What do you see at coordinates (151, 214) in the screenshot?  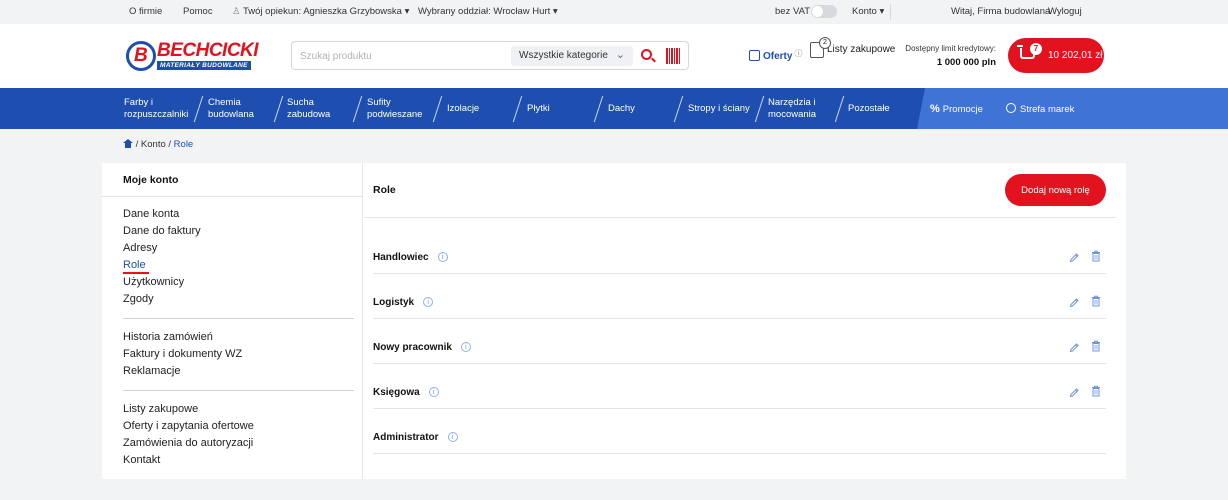 I see `sidebar-item-account-data: Dane konta` at bounding box center [151, 214].